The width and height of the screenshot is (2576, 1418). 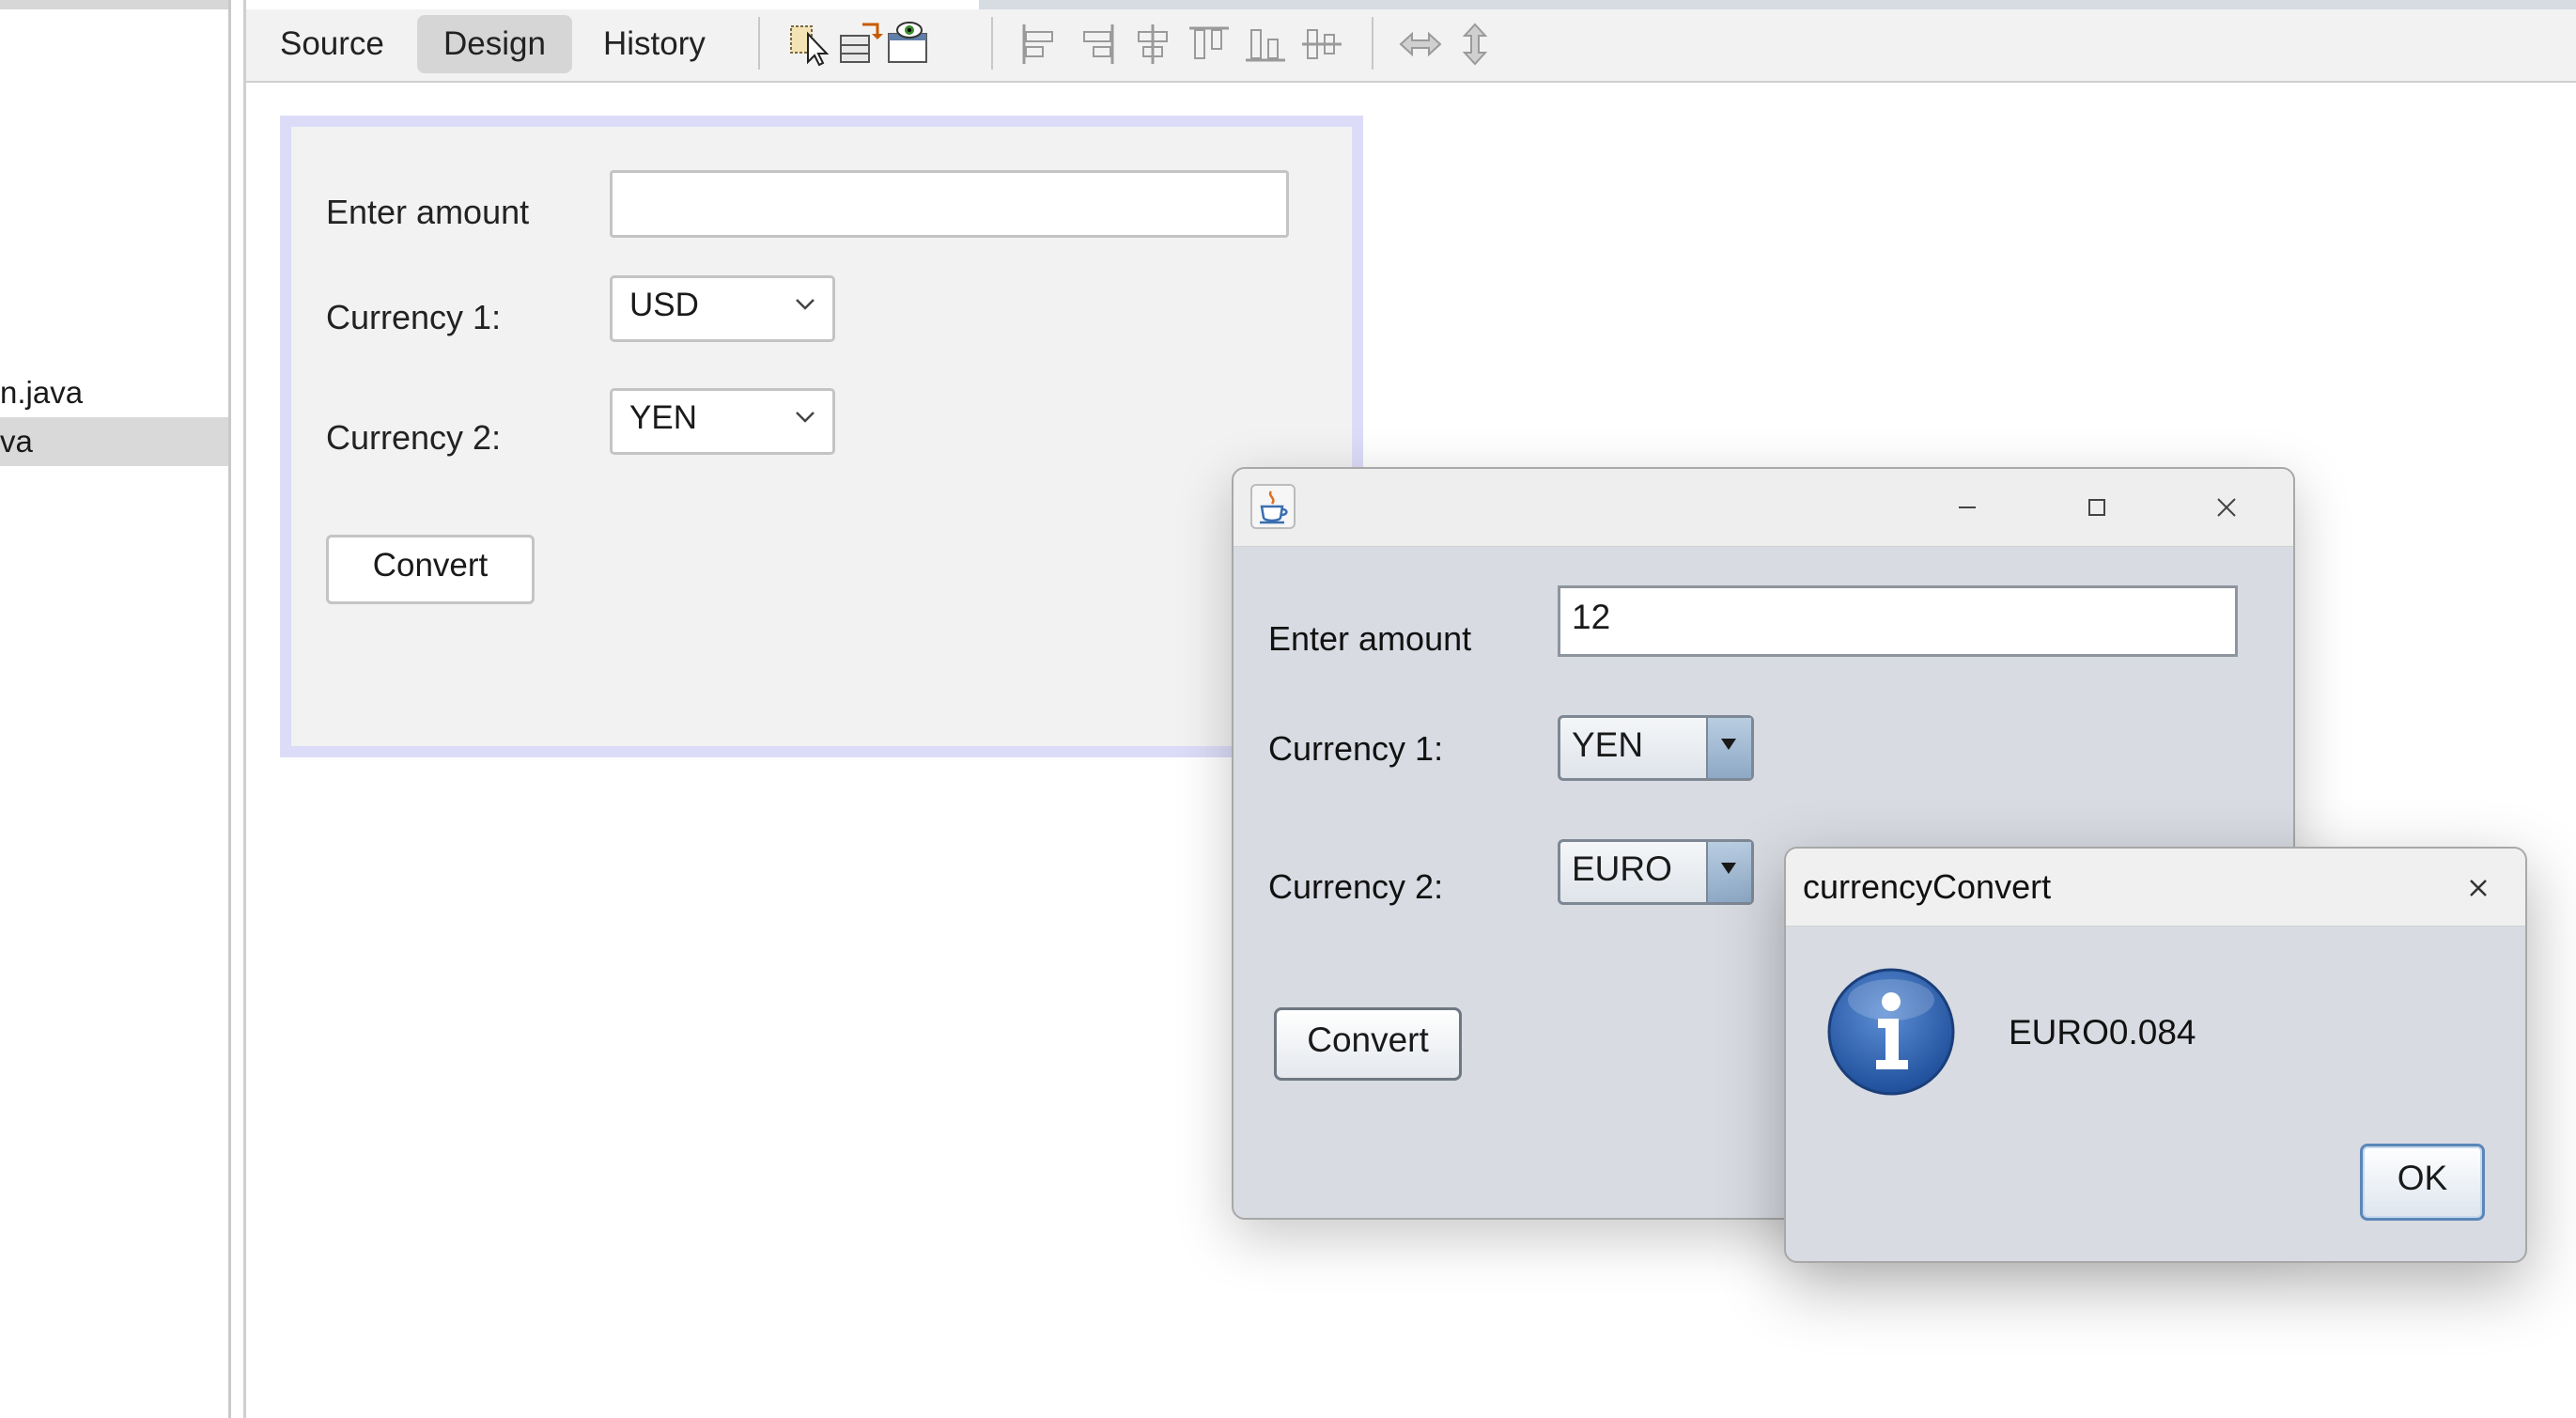 I want to click on currency1-dropdown-arrow, so click(x=1728, y=748).